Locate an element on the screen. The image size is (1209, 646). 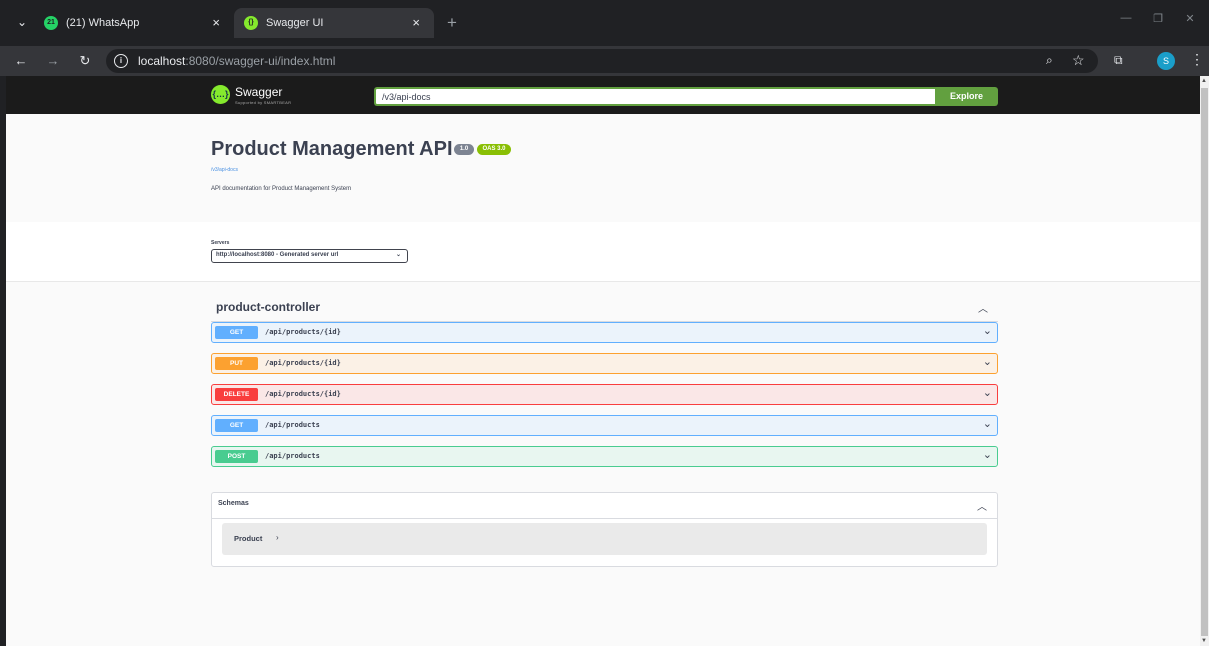
whatsapp-icon: 21 is located at coordinates (51, 23).